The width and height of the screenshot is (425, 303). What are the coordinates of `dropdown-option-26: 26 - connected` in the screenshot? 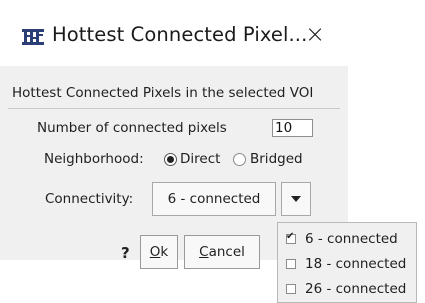 It's located at (347, 289).